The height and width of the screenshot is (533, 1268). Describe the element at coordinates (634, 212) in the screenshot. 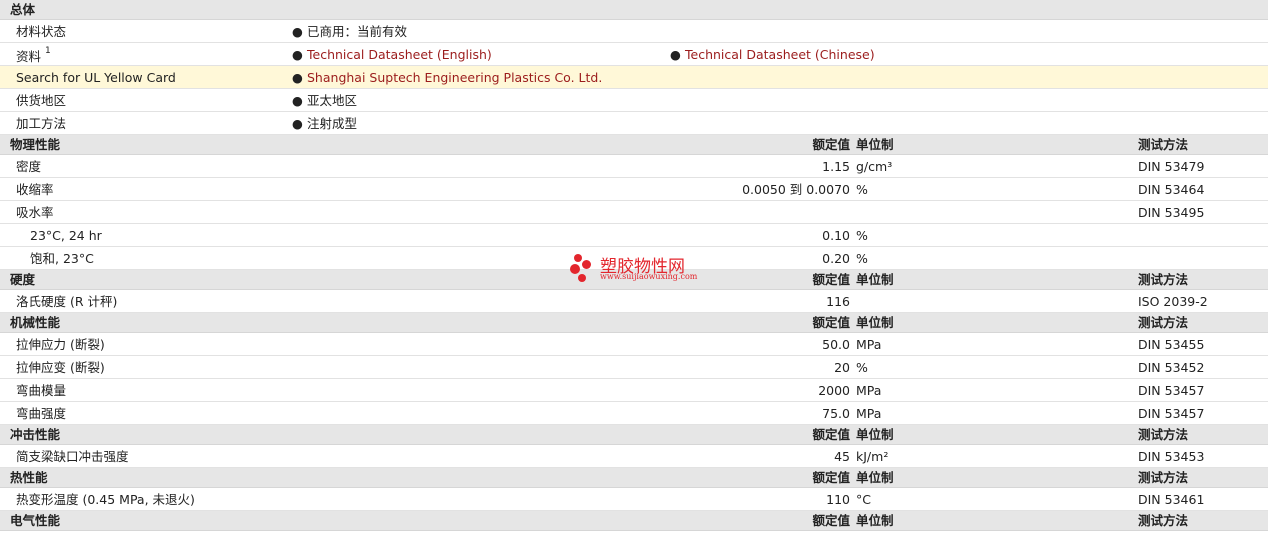

I see `property-row: 吸水率 DIN 53495` at that location.